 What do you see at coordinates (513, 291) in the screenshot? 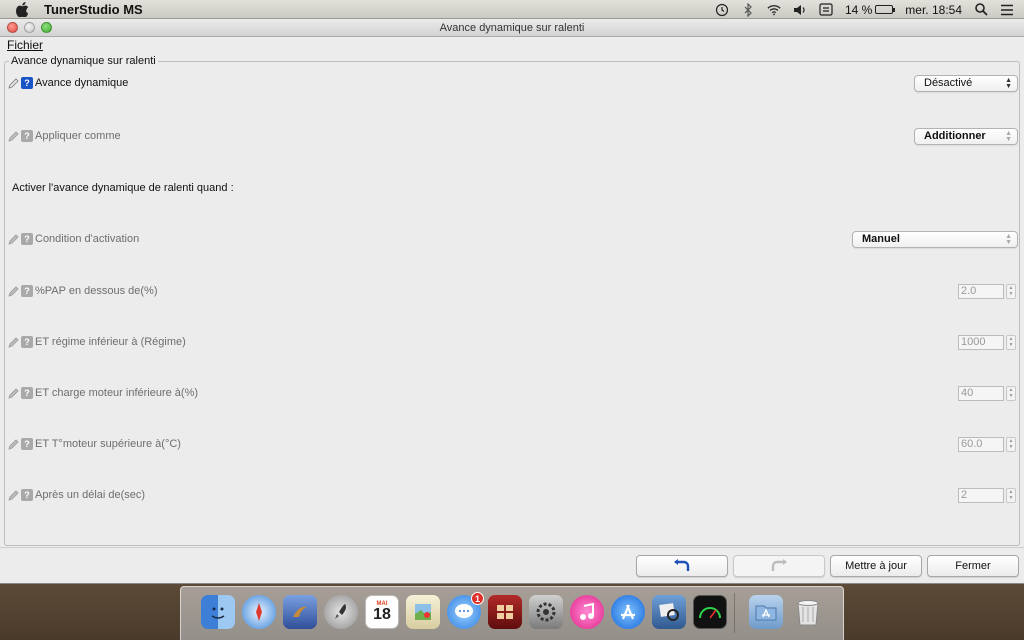
I see `row-pap: ? %PAP en dessous de(%) 2.0 ▲ ▼` at bounding box center [513, 291].